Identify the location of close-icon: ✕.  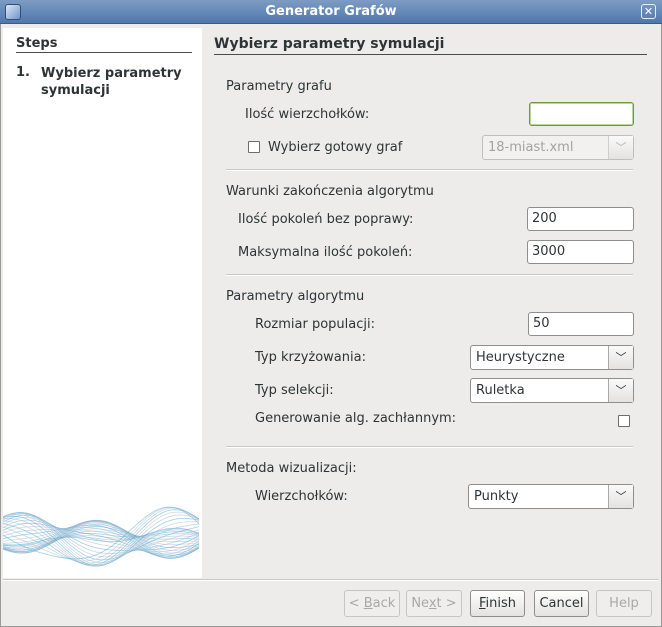
(648, 11).